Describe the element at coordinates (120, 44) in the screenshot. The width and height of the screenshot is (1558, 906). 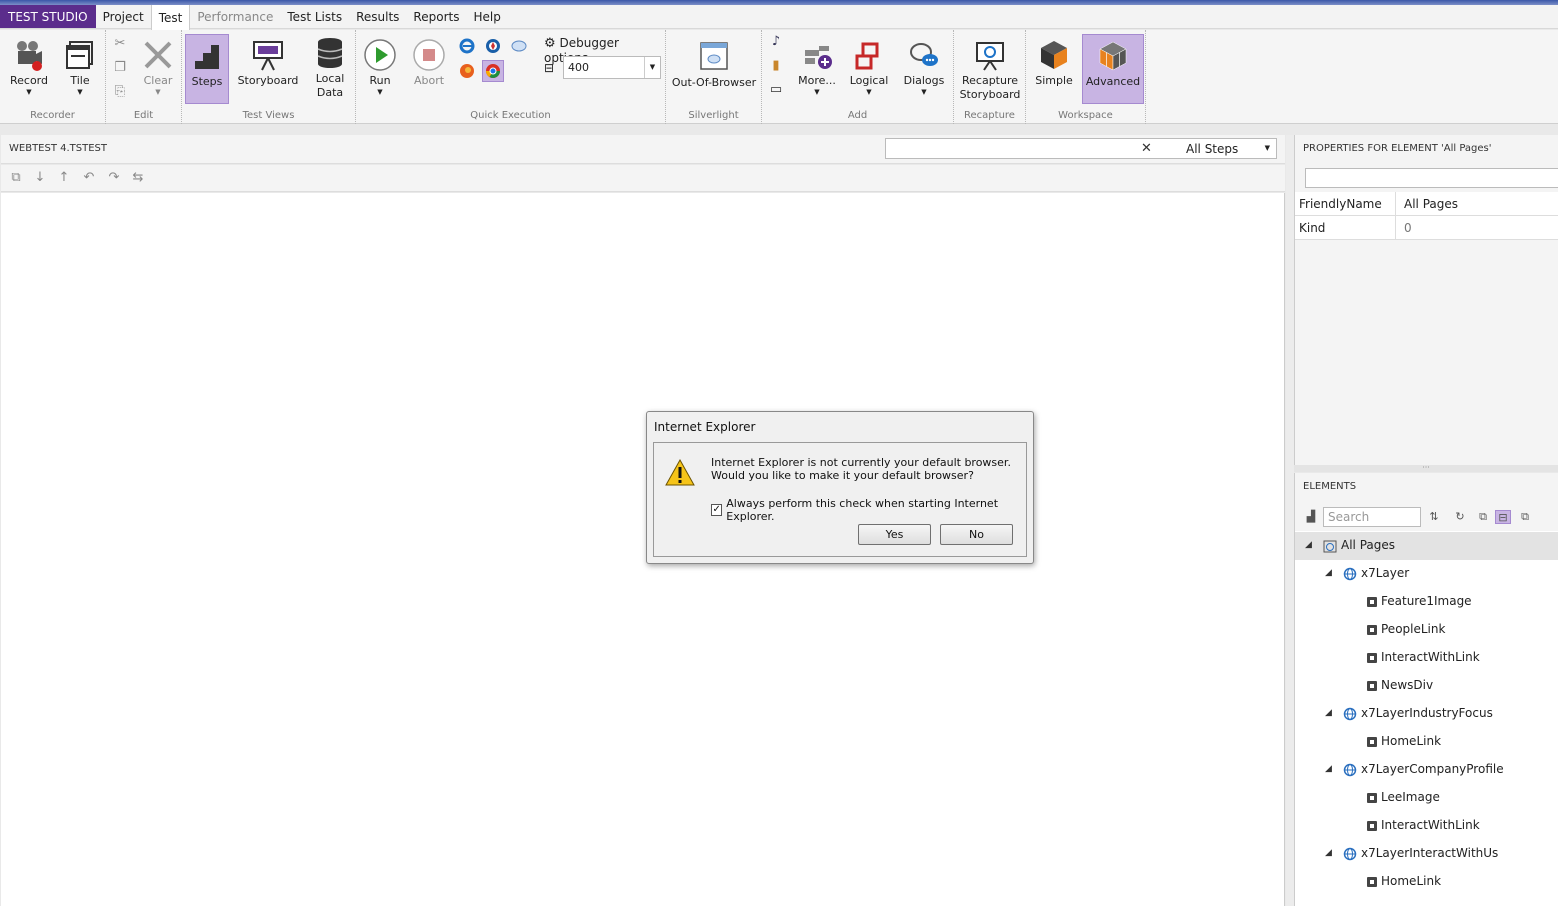
I see `cut-icon: ✂` at that location.